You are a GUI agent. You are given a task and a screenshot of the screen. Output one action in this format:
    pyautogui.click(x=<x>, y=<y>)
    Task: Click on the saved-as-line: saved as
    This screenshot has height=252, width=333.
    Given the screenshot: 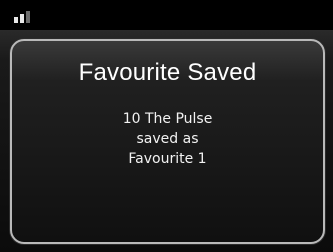 What is the action you would take?
    pyautogui.click(x=167, y=139)
    